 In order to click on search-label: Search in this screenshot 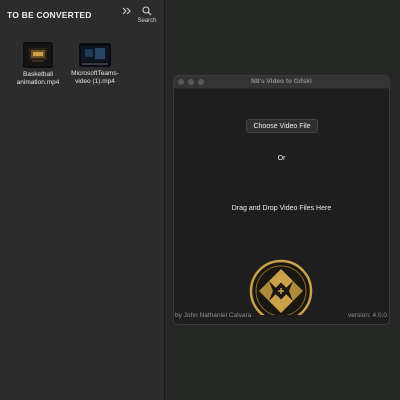, I will do `click(147, 21)`.